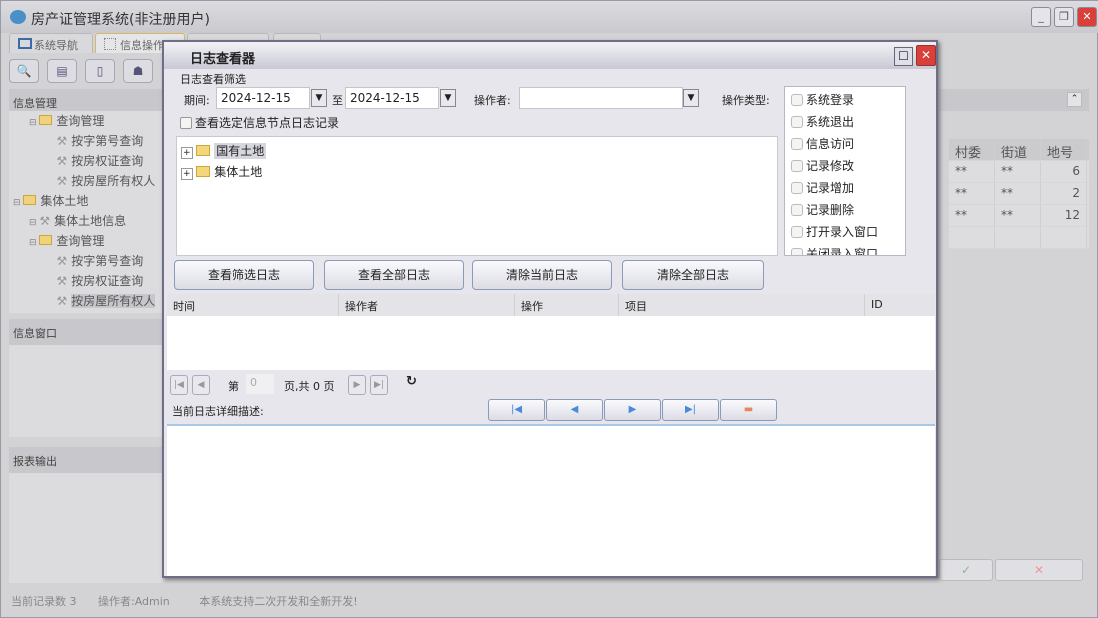  Describe the element at coordinates (448, 98) in the screenshot. I see `date-to-dropdown-icon: ▼` at that location.